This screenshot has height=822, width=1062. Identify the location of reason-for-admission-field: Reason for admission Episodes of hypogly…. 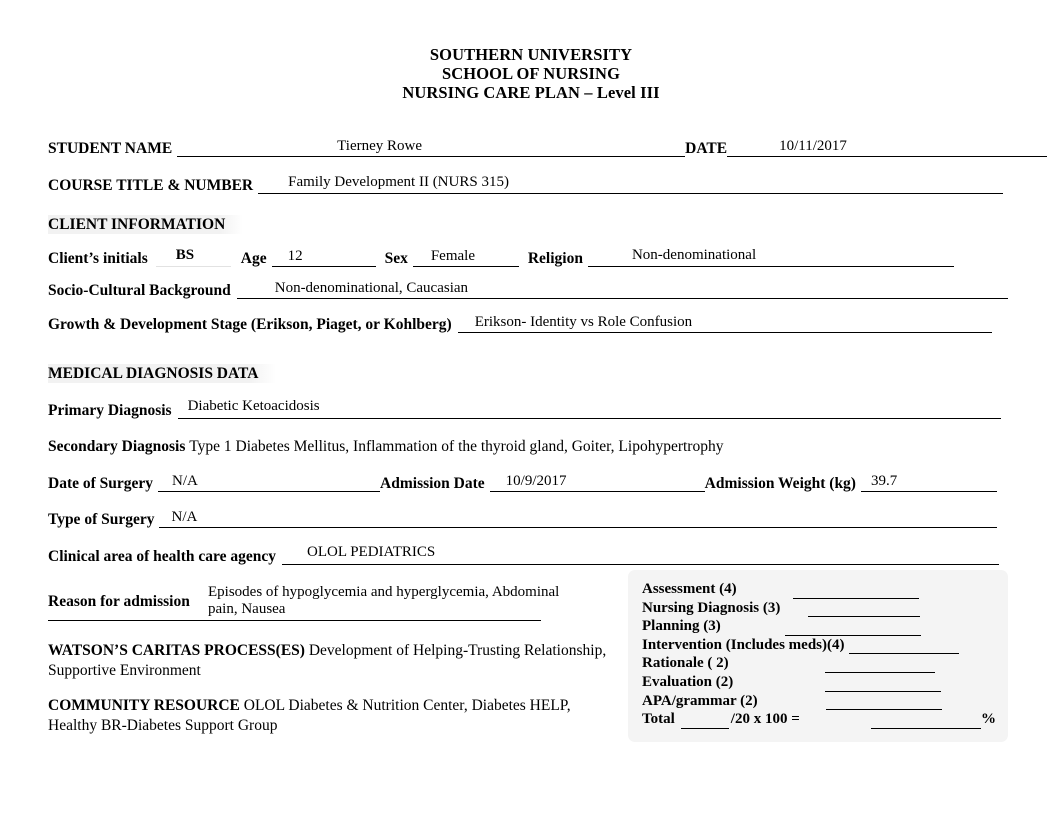
(303, 602).